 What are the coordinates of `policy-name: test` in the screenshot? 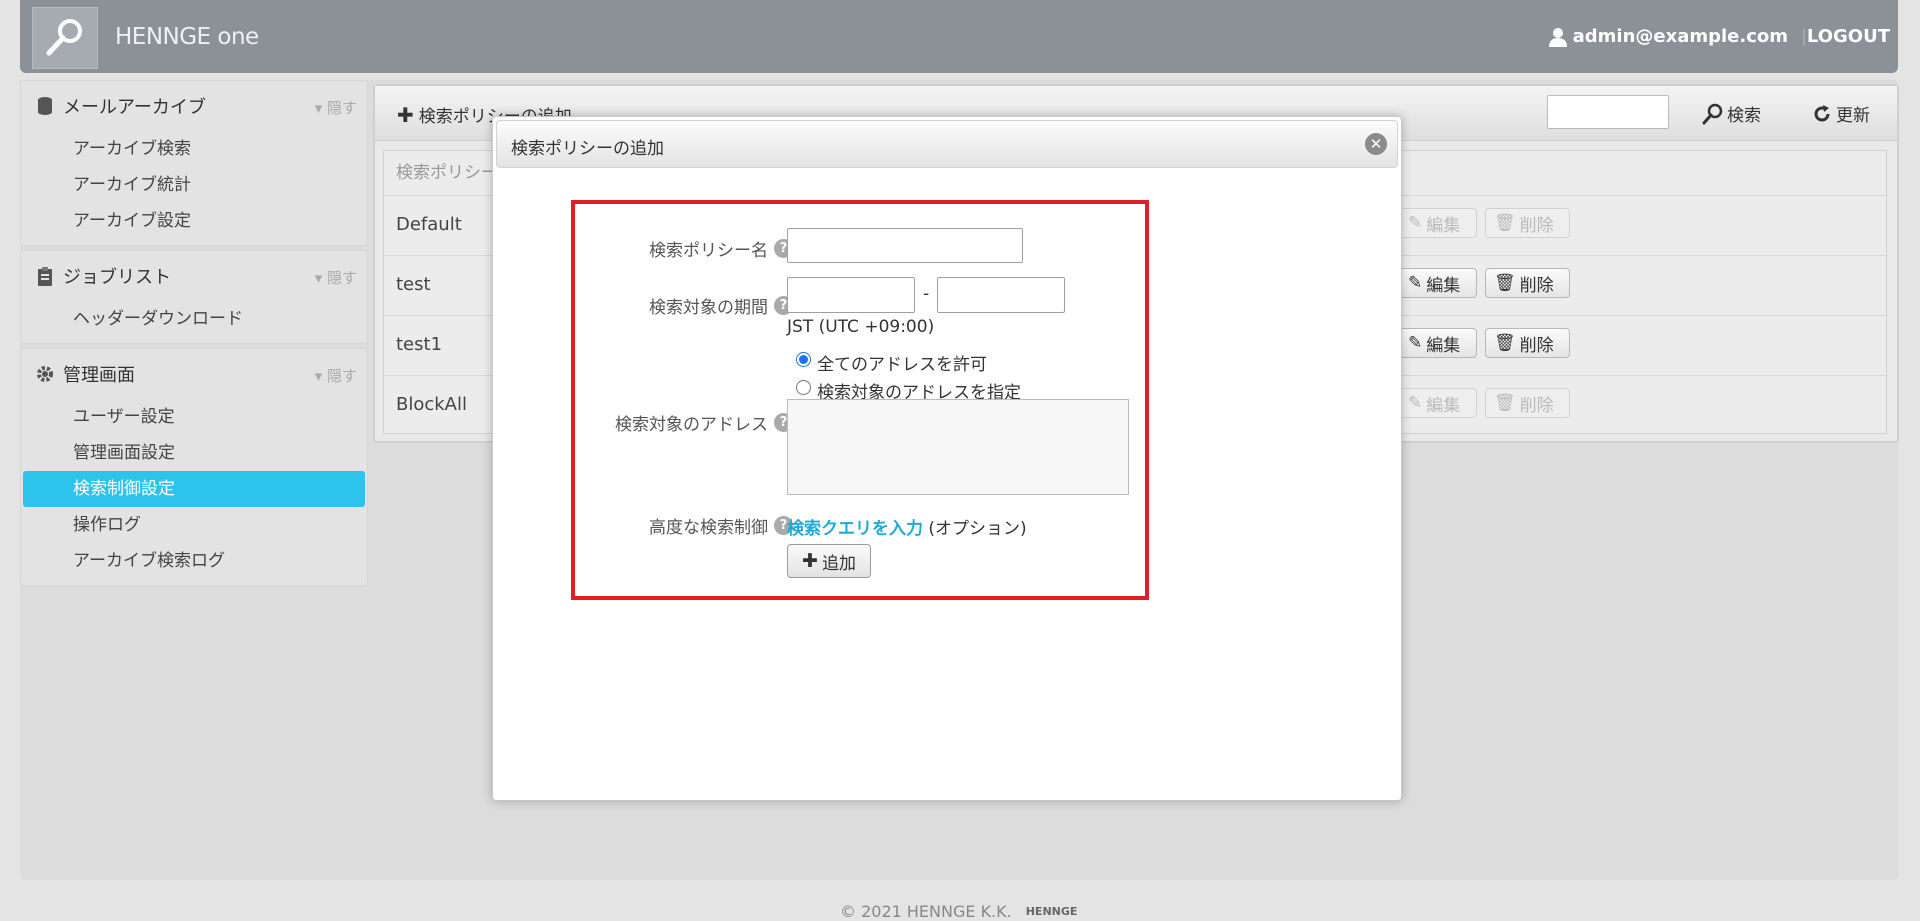 It's located at (413, 284).